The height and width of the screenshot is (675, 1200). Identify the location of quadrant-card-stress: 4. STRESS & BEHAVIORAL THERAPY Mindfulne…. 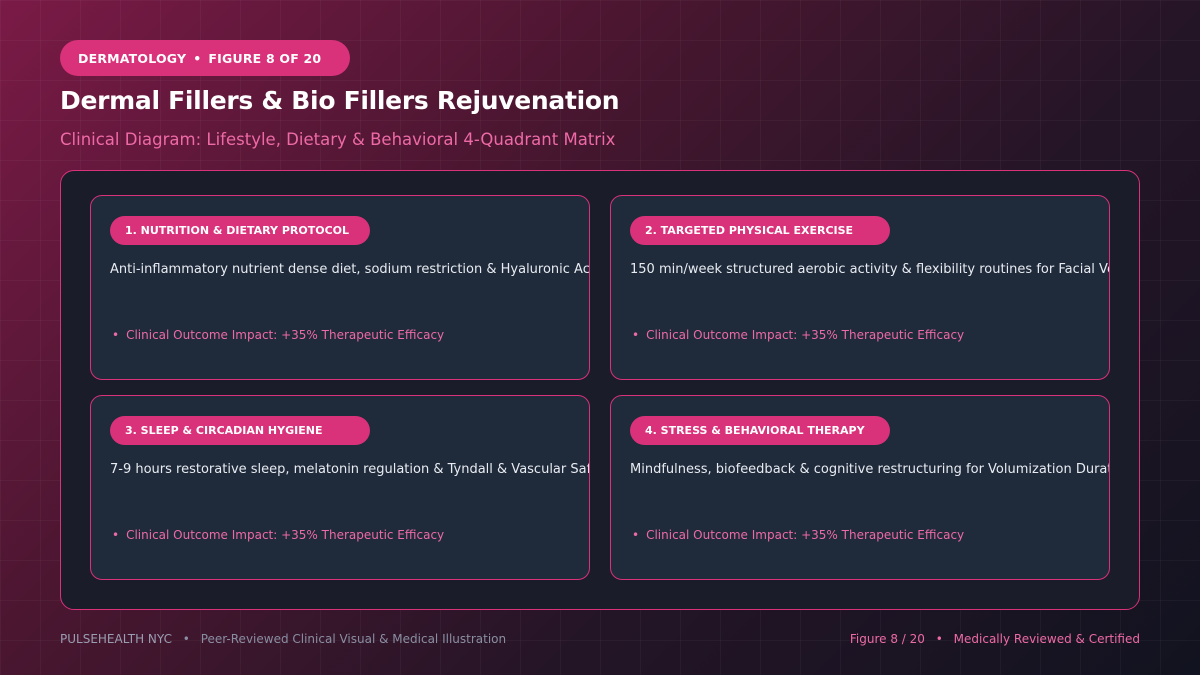
(860, 487).